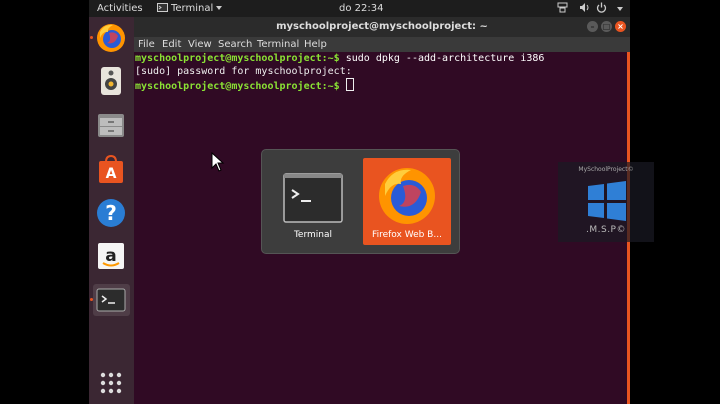 The height and width of the screenshot is (404, 720). I want to click on software-store-icon: A, so click(111, 168).